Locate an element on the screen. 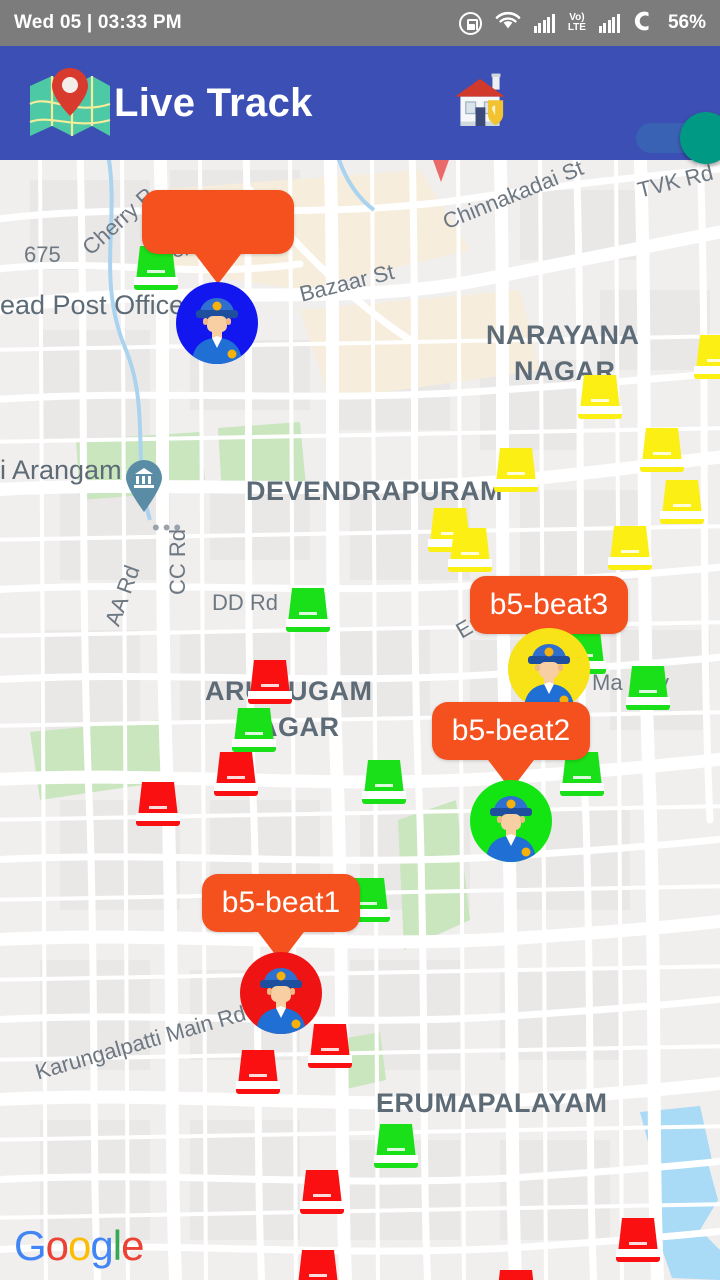 The height and width of the screenshot is (1280, 720). status-bar-icons: Vo) LTE 56% is located at coordinates (582, 23).